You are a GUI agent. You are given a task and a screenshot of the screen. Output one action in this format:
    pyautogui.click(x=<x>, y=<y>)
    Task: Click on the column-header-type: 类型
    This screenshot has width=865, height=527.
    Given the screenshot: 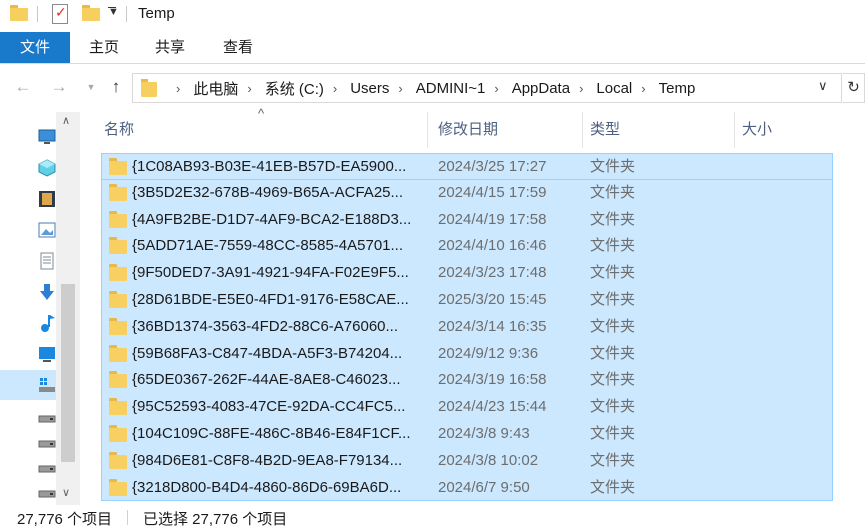 What is the action you would take?
    pyautogui.click(x=605, y=130)
    